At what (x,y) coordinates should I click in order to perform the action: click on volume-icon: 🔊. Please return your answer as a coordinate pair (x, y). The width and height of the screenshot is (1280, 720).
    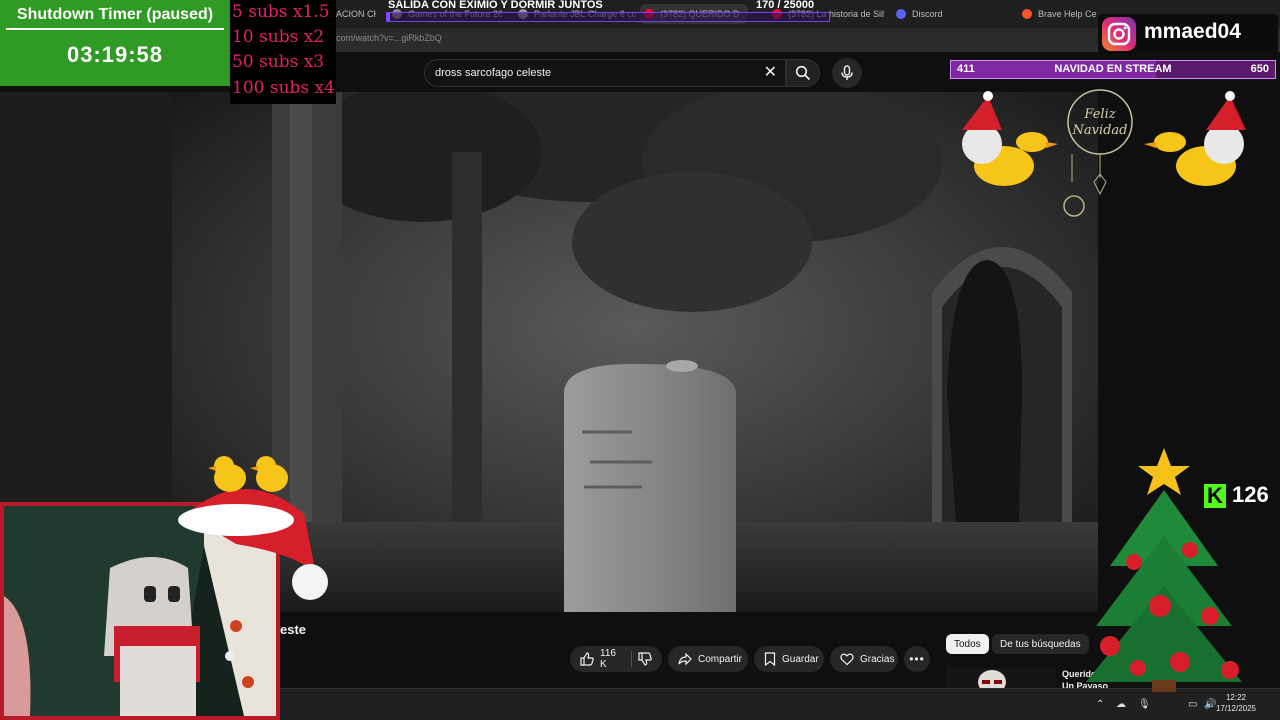
    Looking at the image, I should click on (1210, 704).